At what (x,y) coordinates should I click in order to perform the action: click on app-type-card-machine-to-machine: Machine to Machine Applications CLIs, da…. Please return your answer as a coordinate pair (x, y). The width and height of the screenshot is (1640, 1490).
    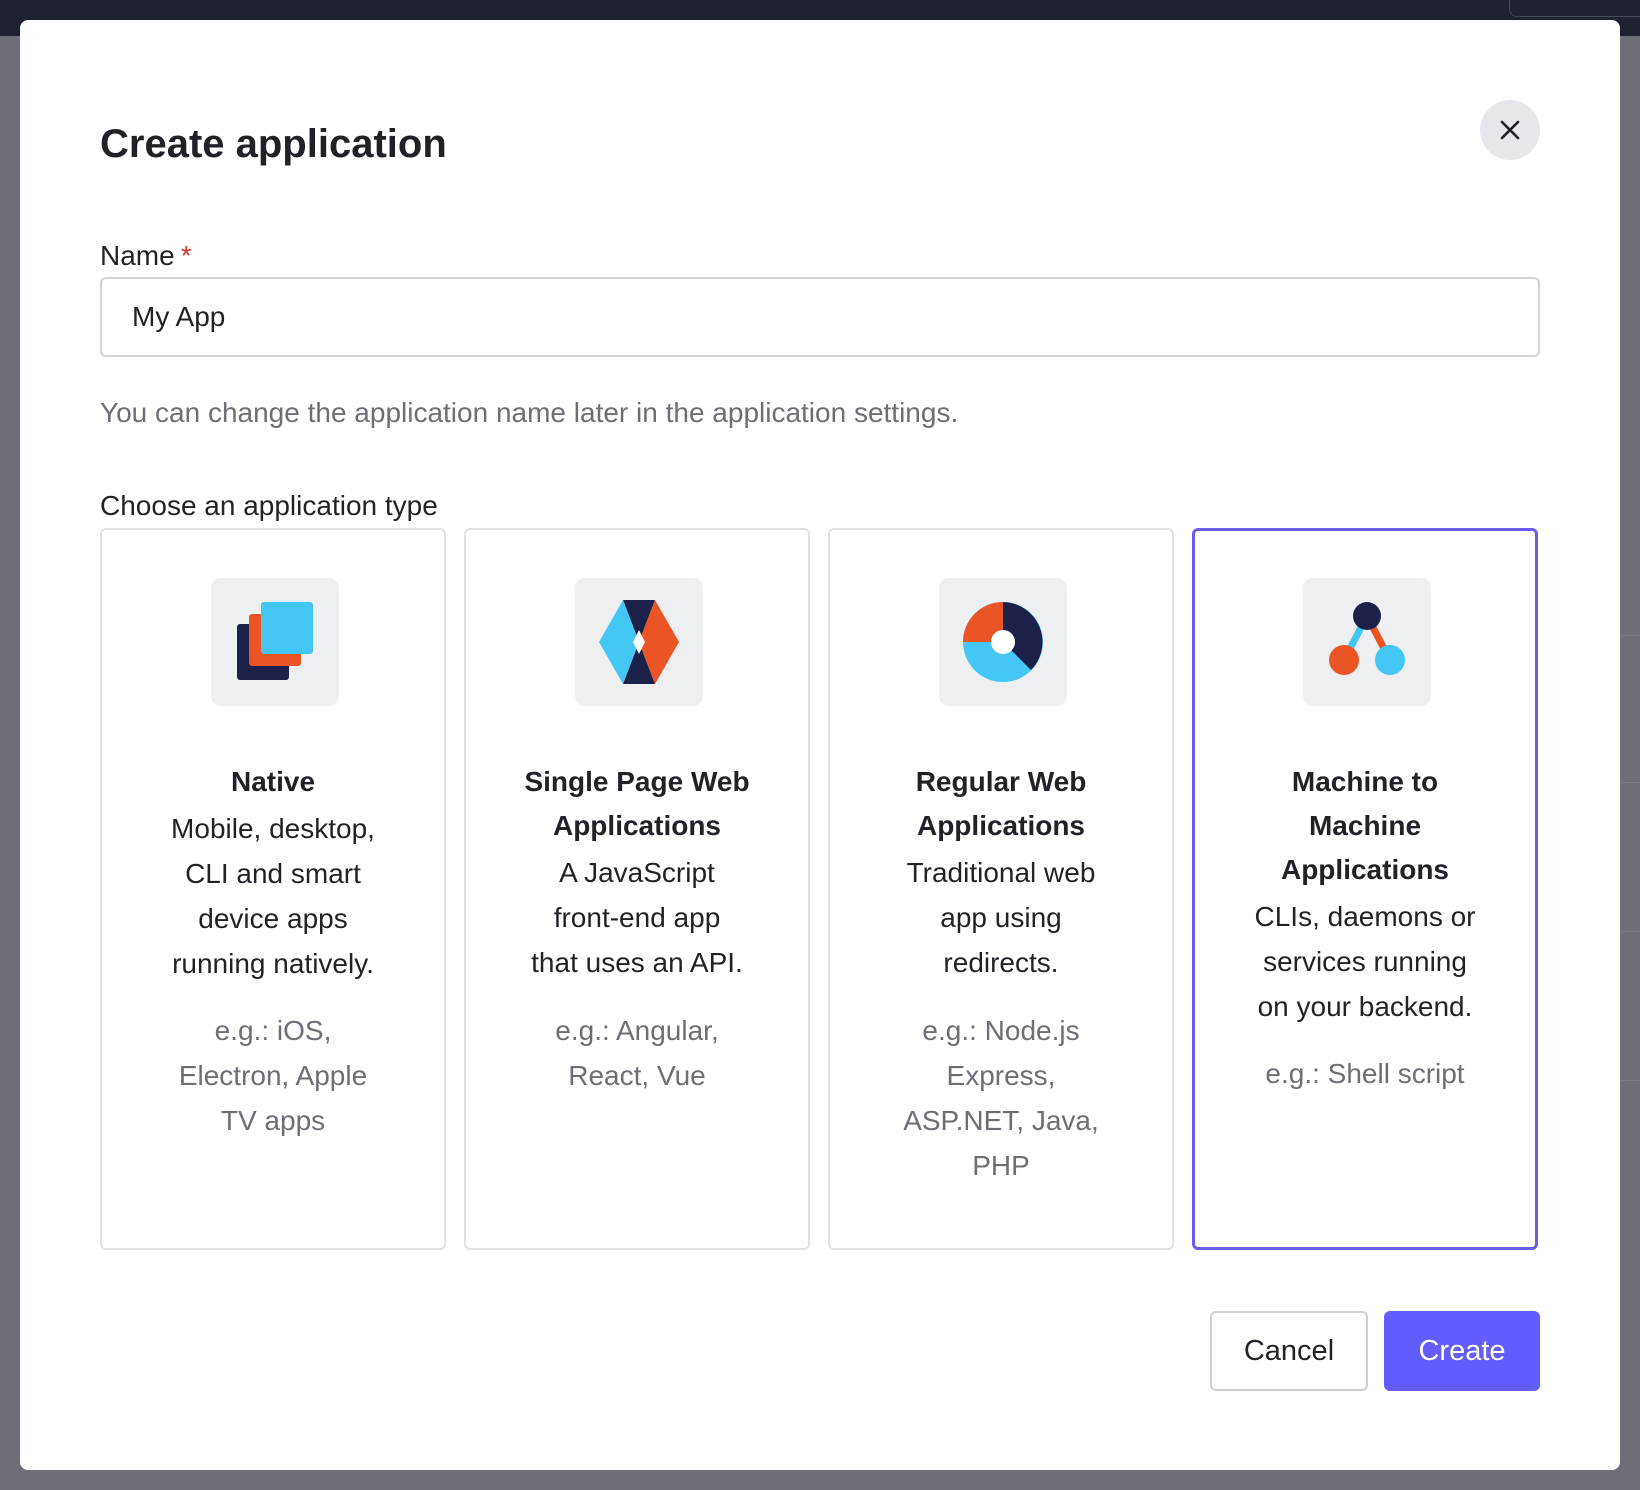
    Looking at the image, I should click on (1365, 889).